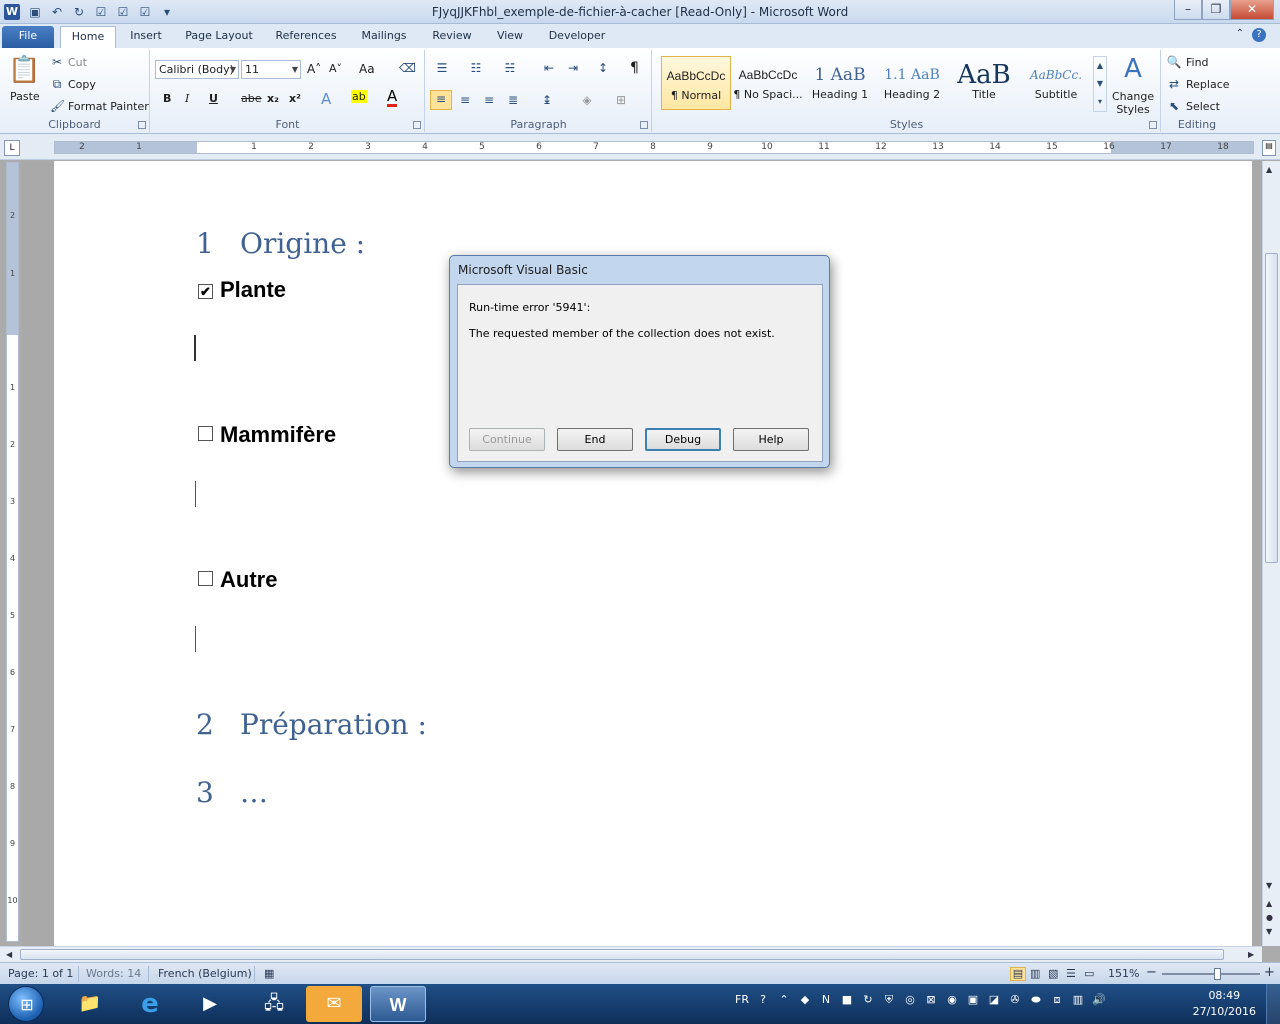 The height and width of the screenshot is (1024, 1280). Describe the element at coordinates (271, 69) in the screenshot. I see `font-size-combo: 11 ▼` at that location.